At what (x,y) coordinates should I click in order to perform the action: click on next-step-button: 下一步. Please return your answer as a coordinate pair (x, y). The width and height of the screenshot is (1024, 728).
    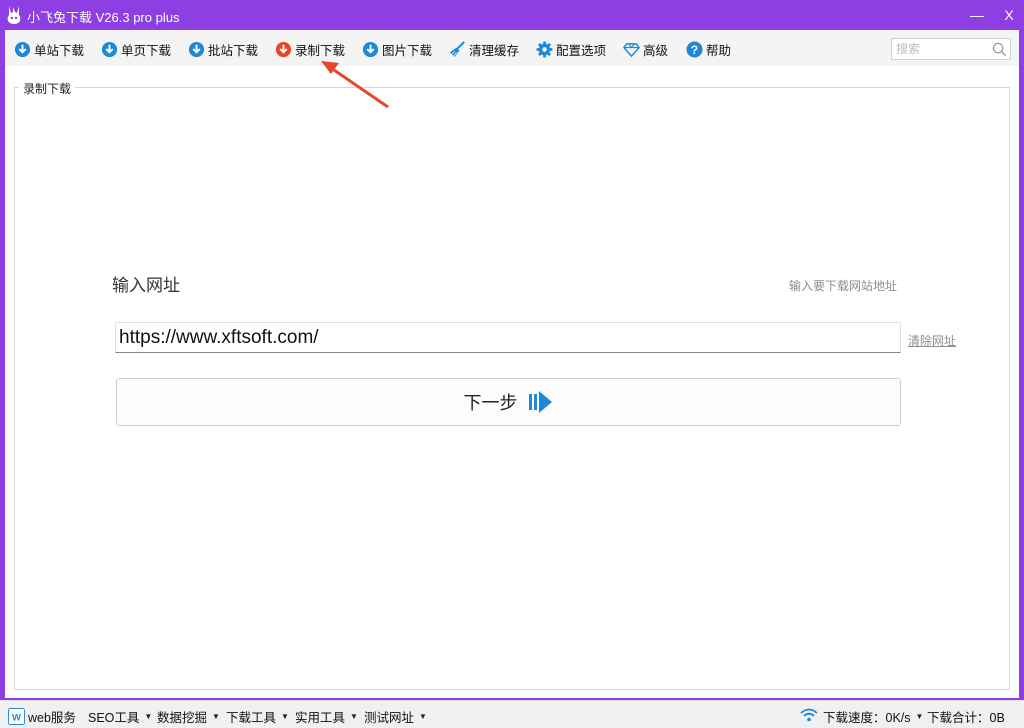
    Looking at the image, I should click on (508, 402).